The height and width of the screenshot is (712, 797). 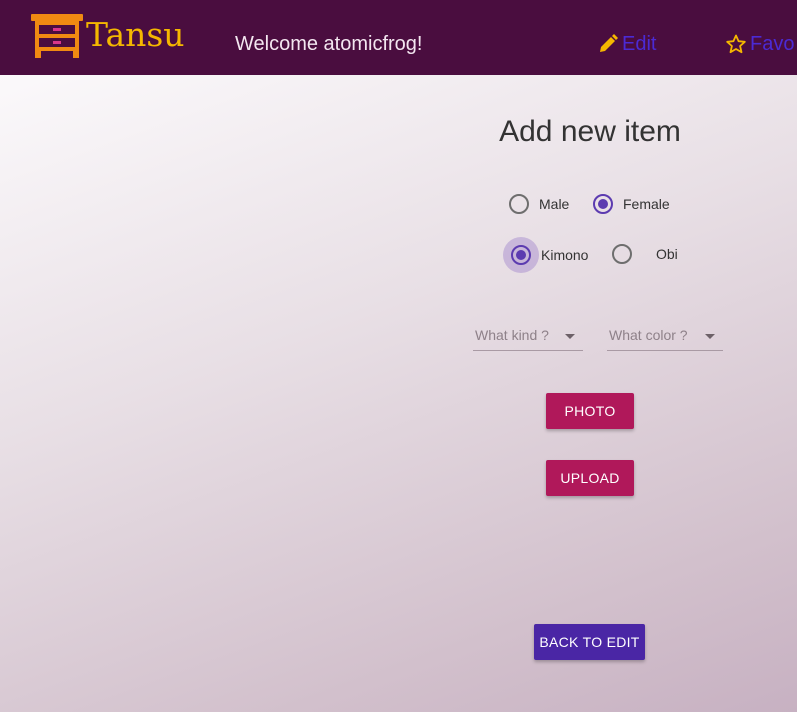 I want to click on radio-female-label: Female, so click(x=646, y=204).